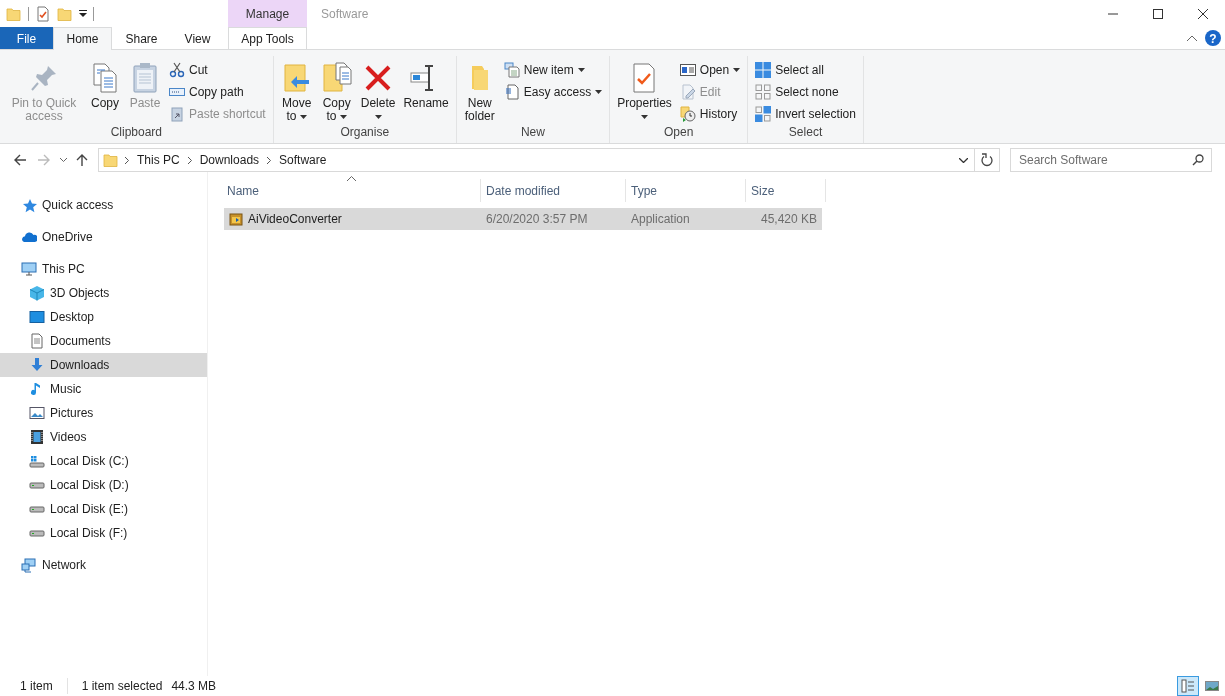  What do you see at coordinates (43, 13) in the screenshot?
I see `checked-document-icon` at bounding box center [43, 13].